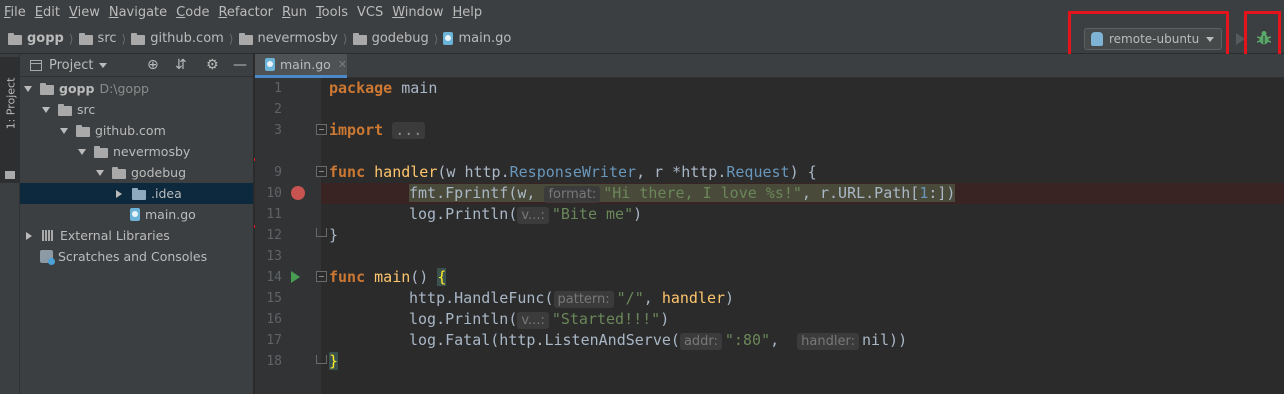 The width and height of the screenshot is (1284, 394). I want to click on chevron-down-icon, so click(103, 65).